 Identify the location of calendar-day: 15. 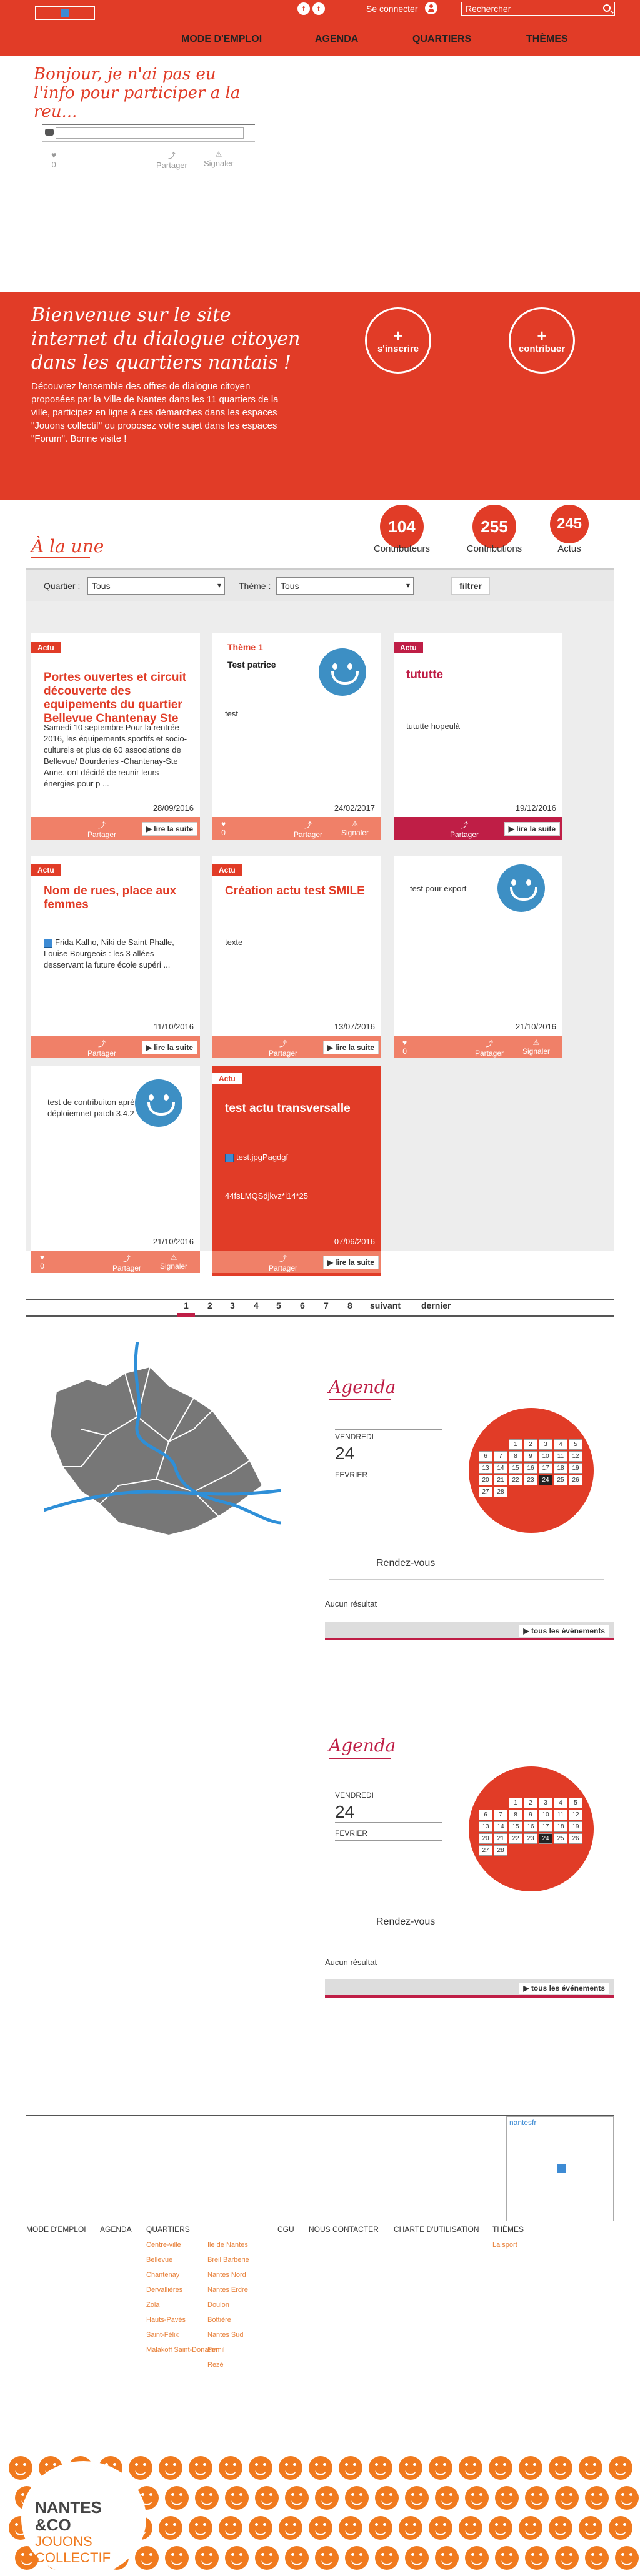
(515, 1826).